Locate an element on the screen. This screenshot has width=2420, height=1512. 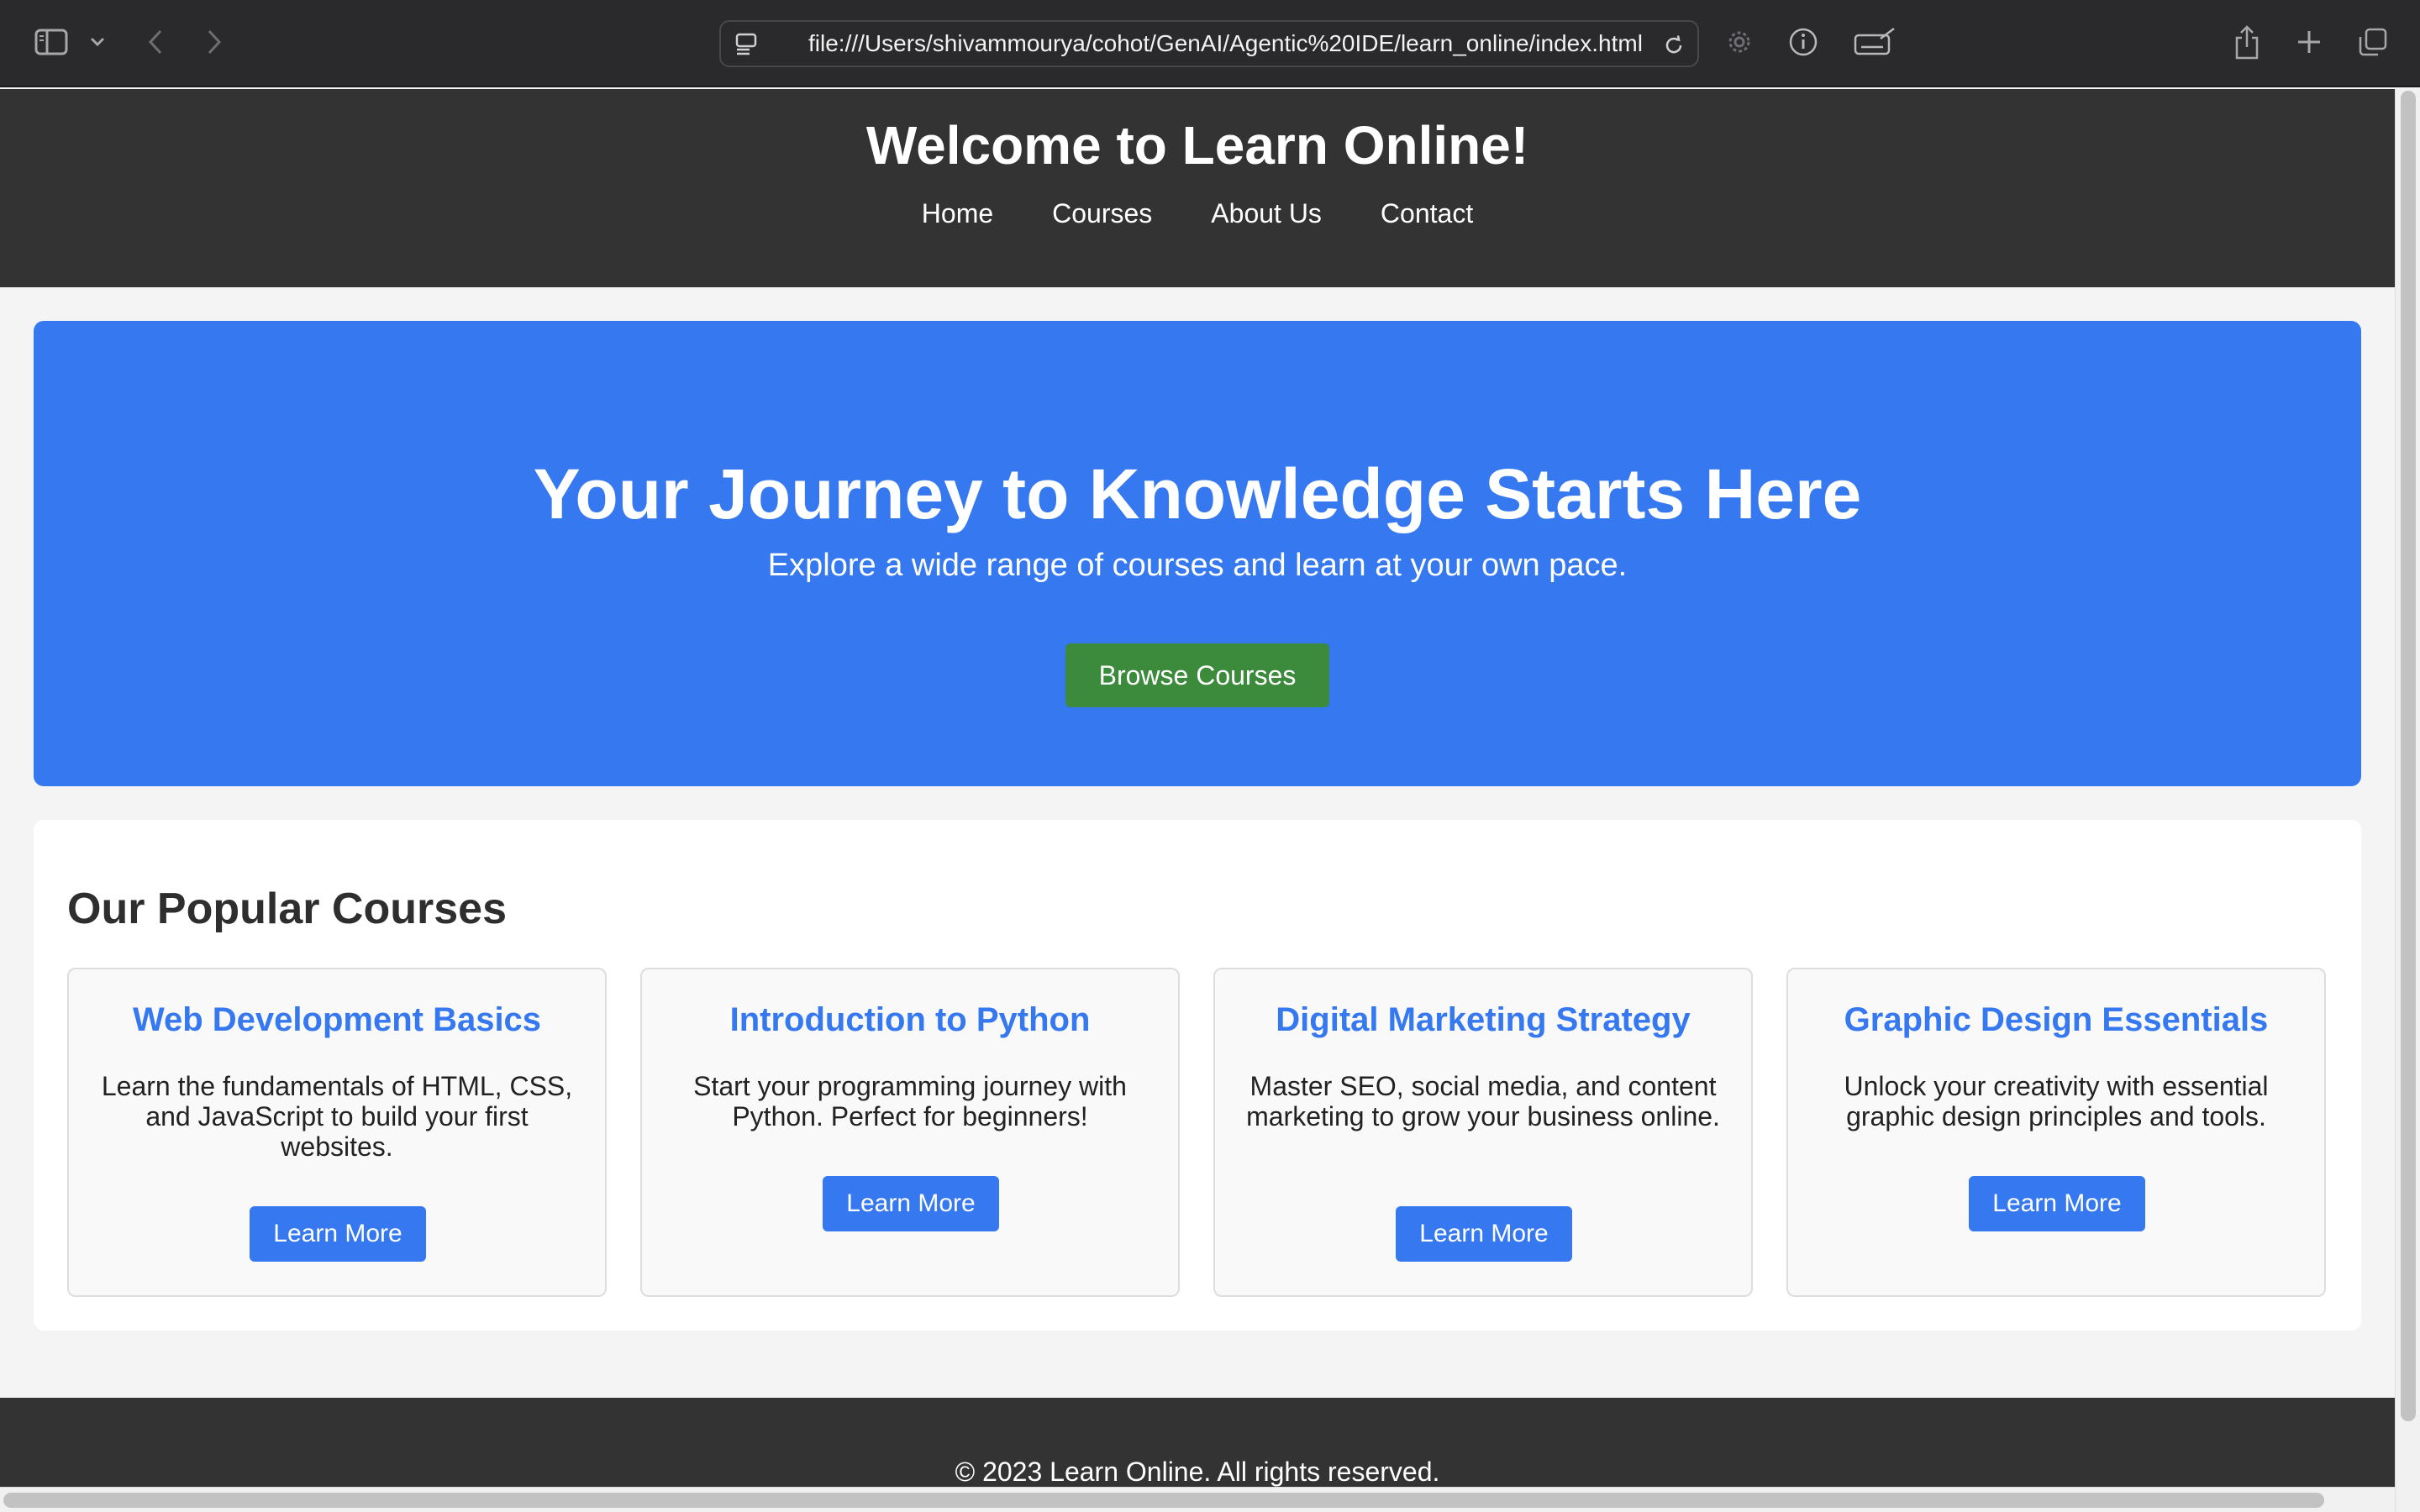
horizontal-scrollbar is located at coordinates (1197, 1499).